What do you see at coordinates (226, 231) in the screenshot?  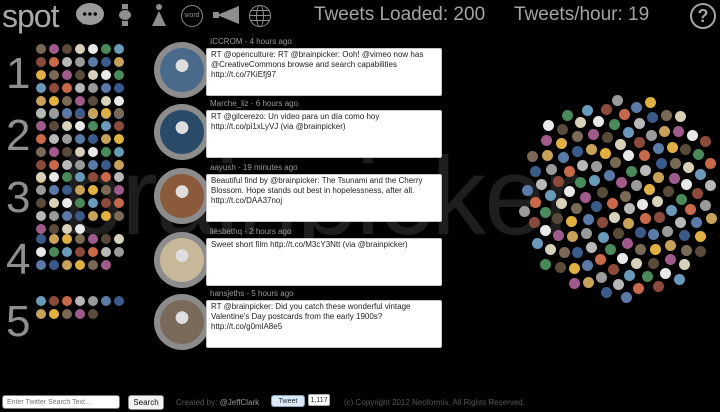 I see `tweet-username: liesbethq` at bounding box center [226, 231].